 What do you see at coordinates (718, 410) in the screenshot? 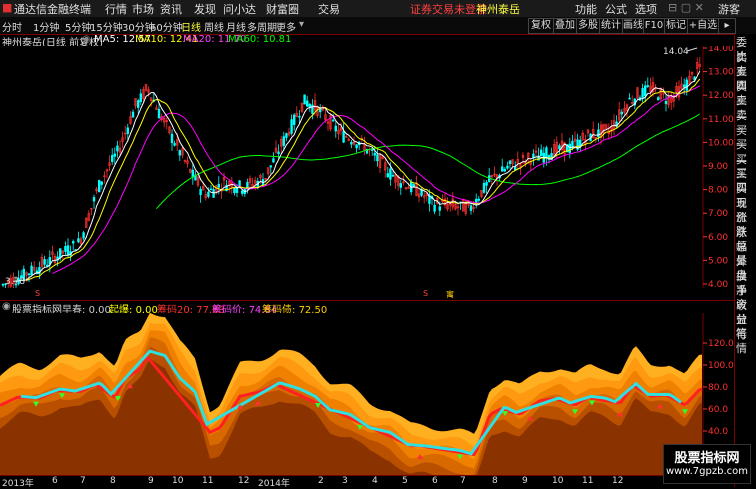
I see `indicator-tick-label: 60.0` at bounding box center [718, 410].